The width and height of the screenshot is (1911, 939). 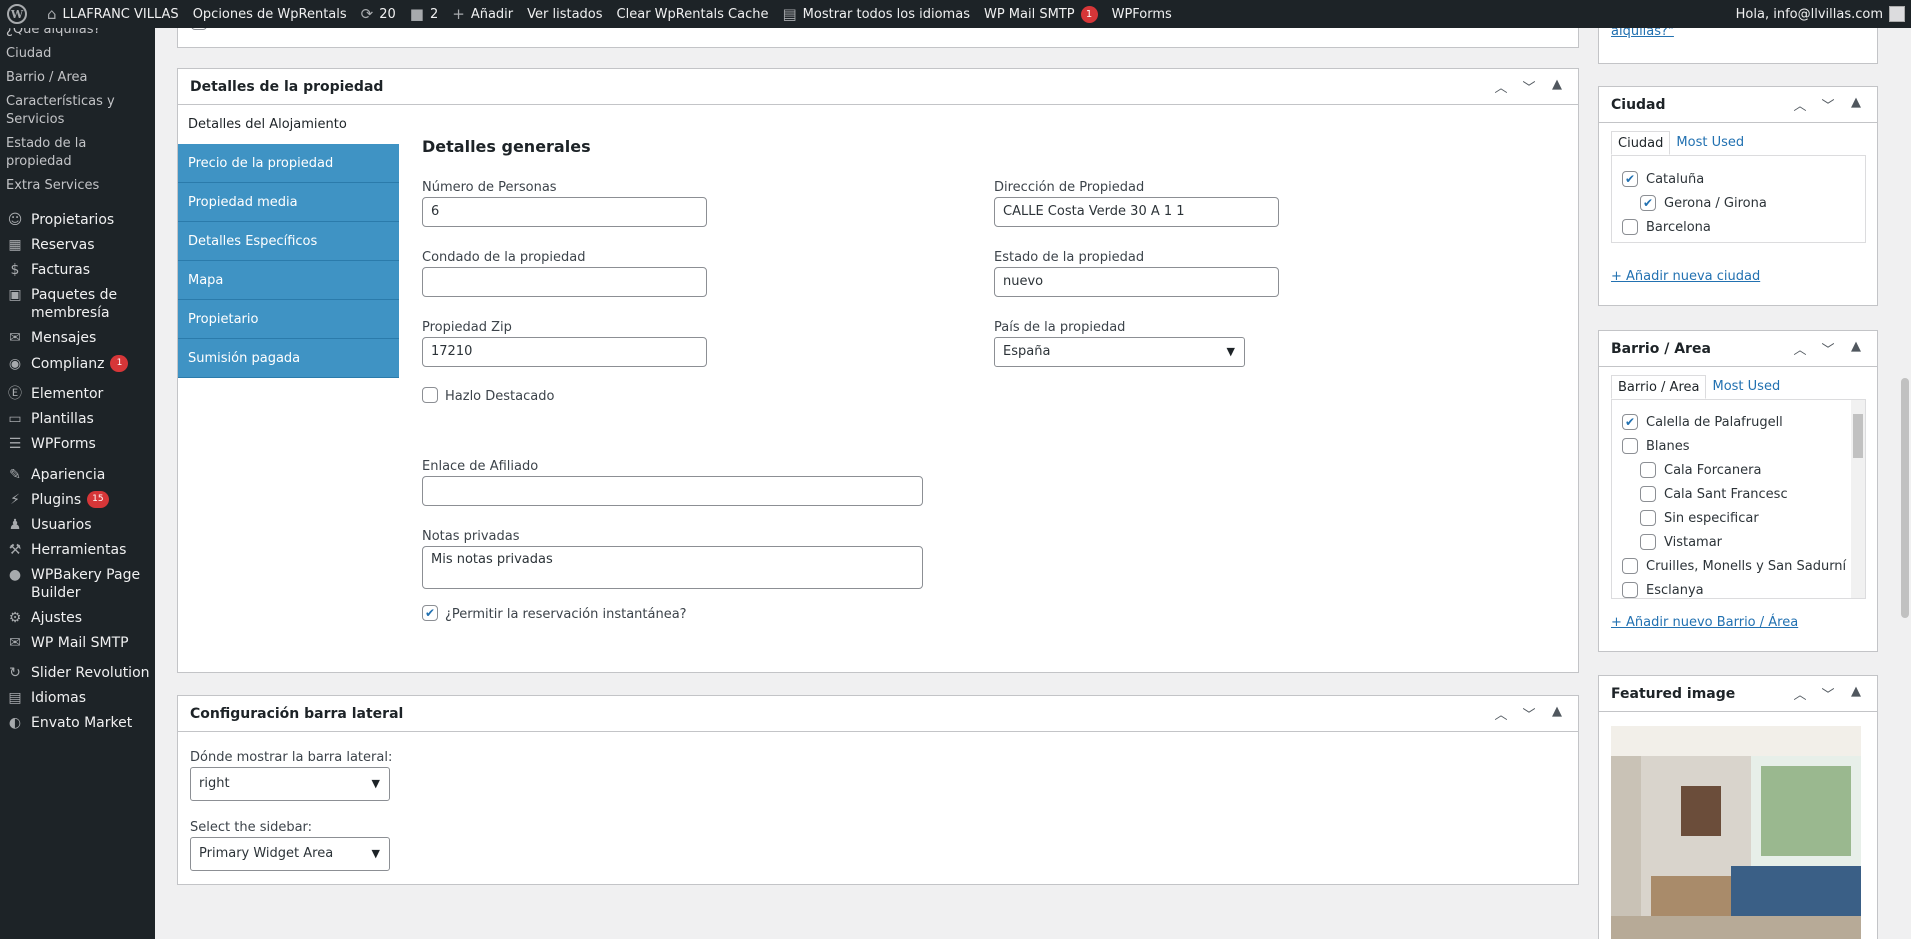 What do you see at coordinates (1704, 622) in the screenshot?
I see `add-area-link: + Añadir nuevo Barrio / Área` at bounding box center [1704, 622].